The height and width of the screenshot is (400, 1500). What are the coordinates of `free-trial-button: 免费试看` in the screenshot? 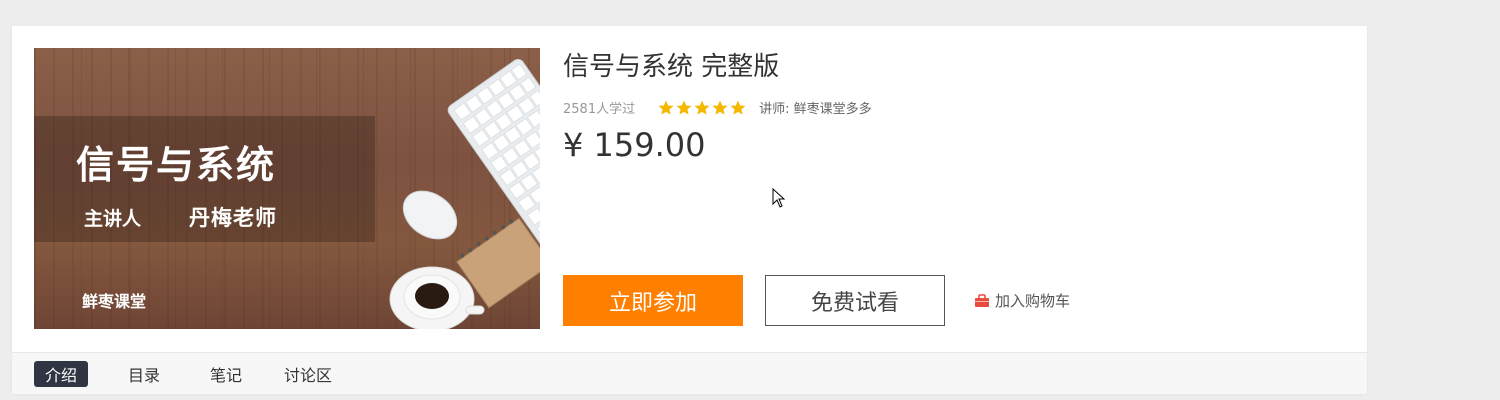 It's located at (855, 300).